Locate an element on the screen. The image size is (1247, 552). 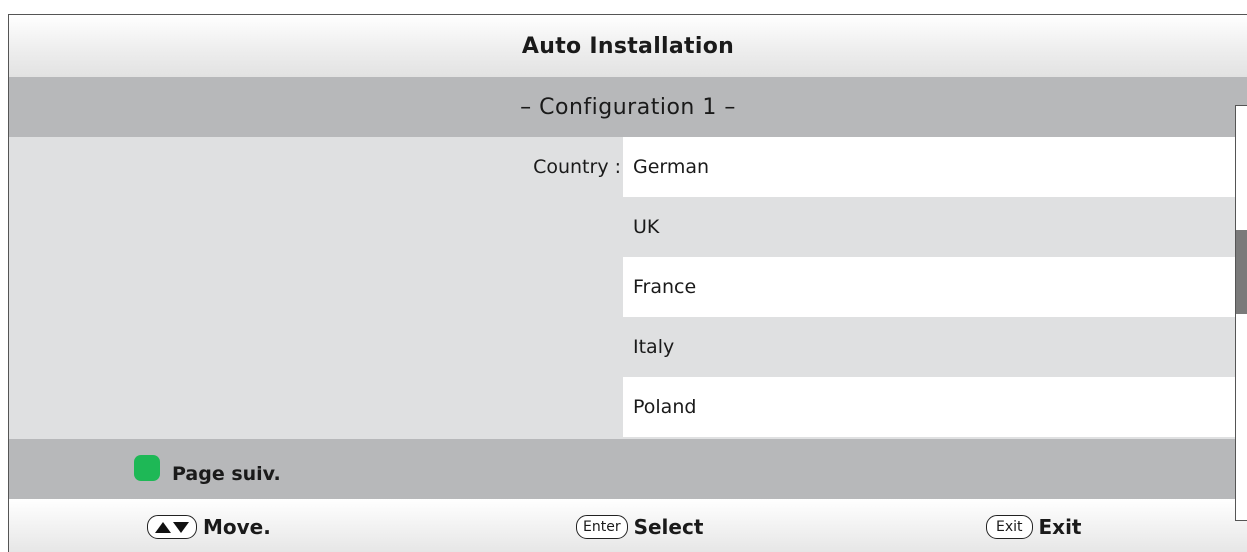
country-option-uk: UK is located at coordinates (929, 227).